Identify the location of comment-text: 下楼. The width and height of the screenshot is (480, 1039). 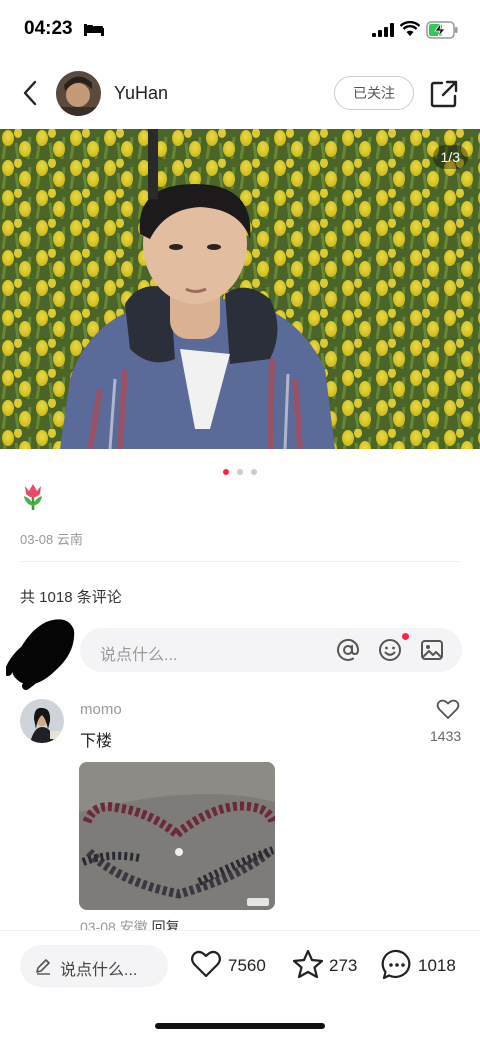
(96, 741).